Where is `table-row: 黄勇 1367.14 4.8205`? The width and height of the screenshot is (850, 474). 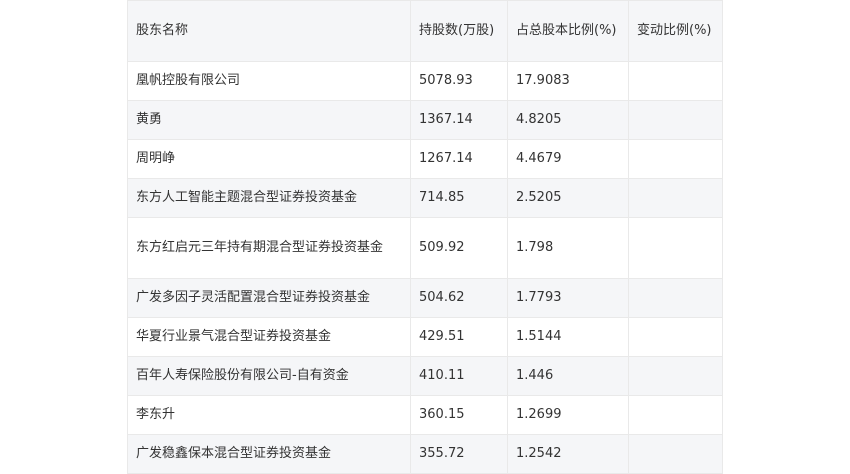
table-row: 黄勇 1367.14 4.8205 is located at coordinates (425, 120).